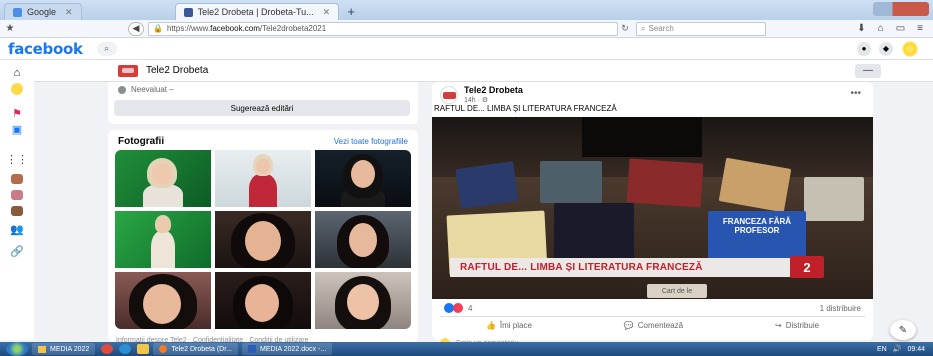 Image resolution: width=933 pixels, height=356 pixels. Describe the element at coordinates (652, 316) in the screenshot. I see `divider` at that location.